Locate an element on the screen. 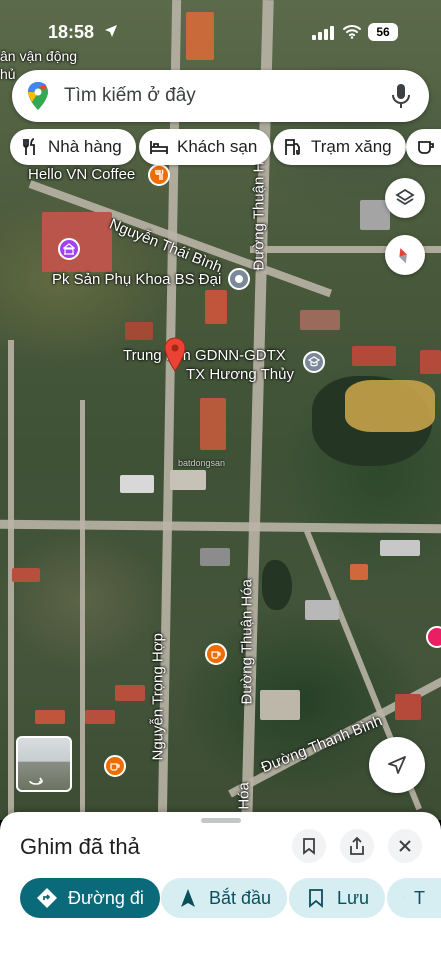 The width and height of the screenshot is (441, 960). chip-coffee-partial is located at coordinates (423, 147).